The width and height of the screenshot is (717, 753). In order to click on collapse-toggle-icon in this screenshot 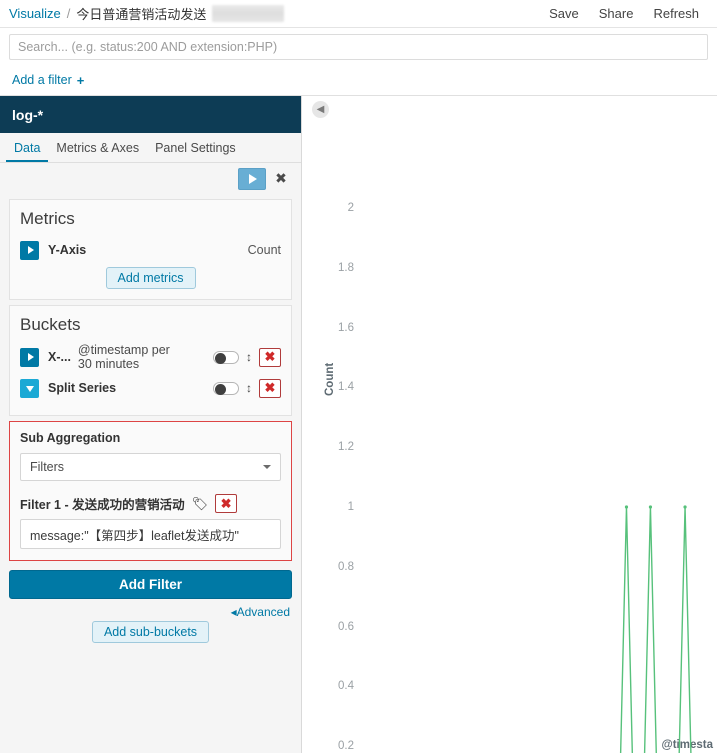, I will do `click(29, 388)`.